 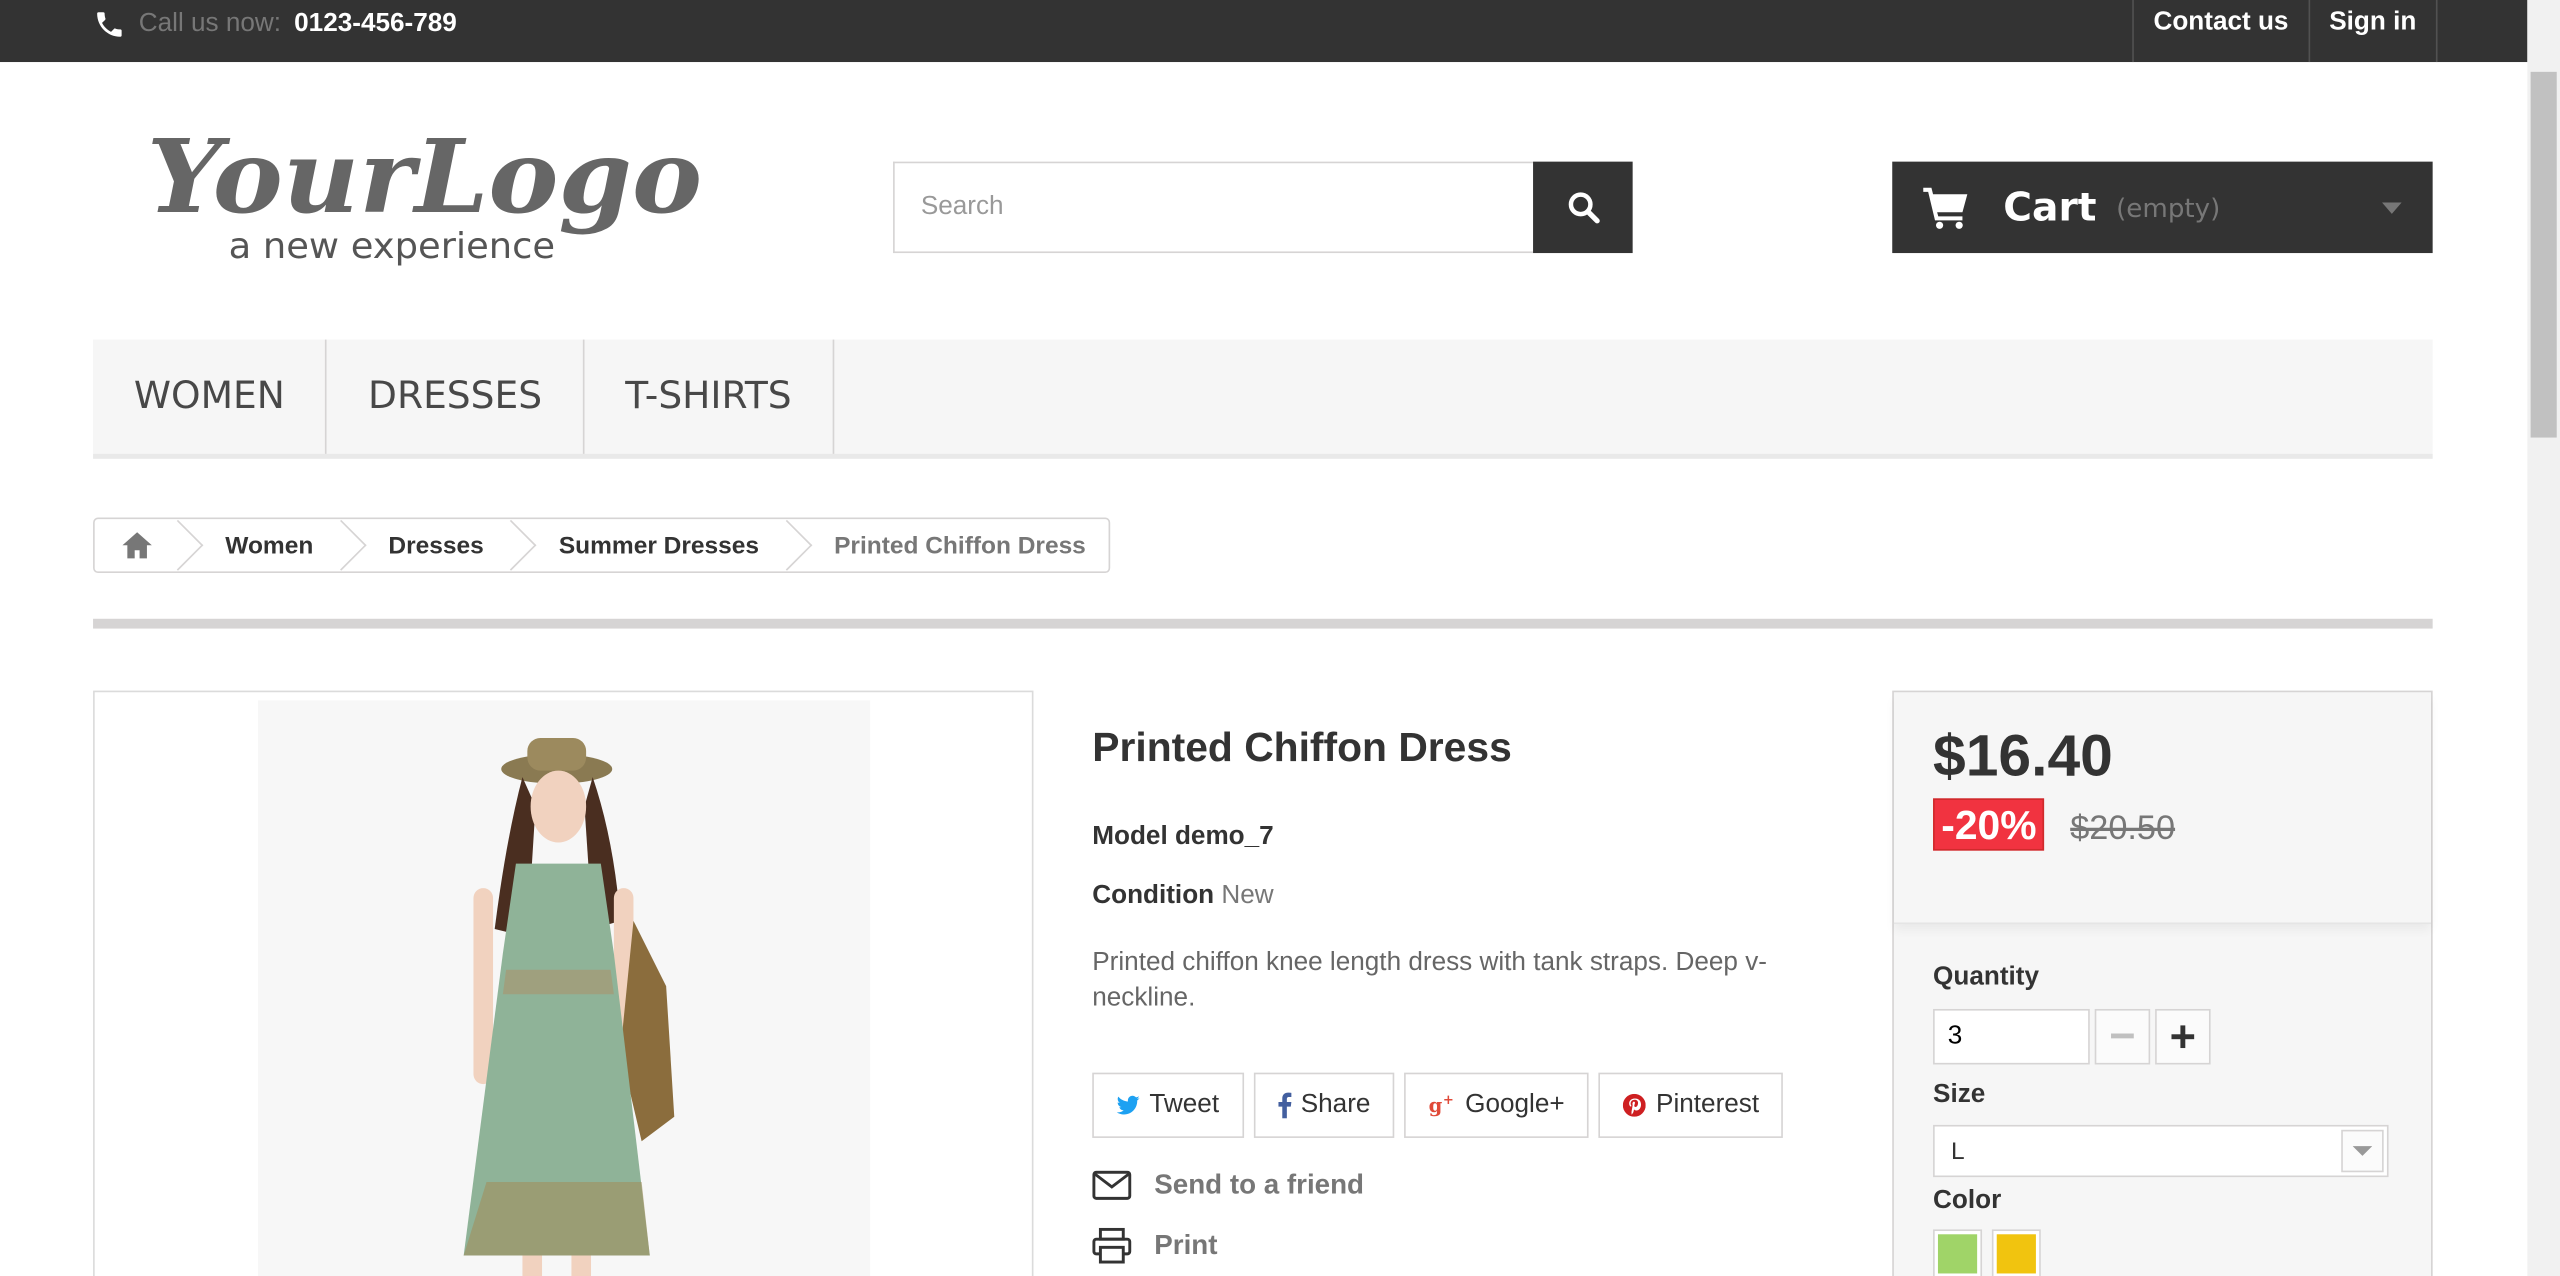 What do you see at coordinates (2161, 1151) in the screenshot?
I see `size-select: L` at bounding box center [2161, 1151].